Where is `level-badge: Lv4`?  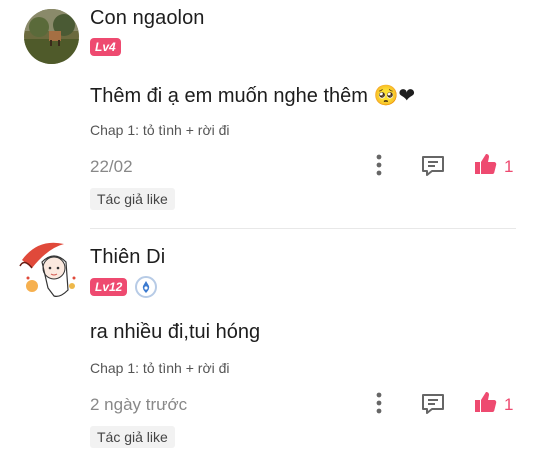 level-badge: Lv4 is located at coordinates (105, 47).